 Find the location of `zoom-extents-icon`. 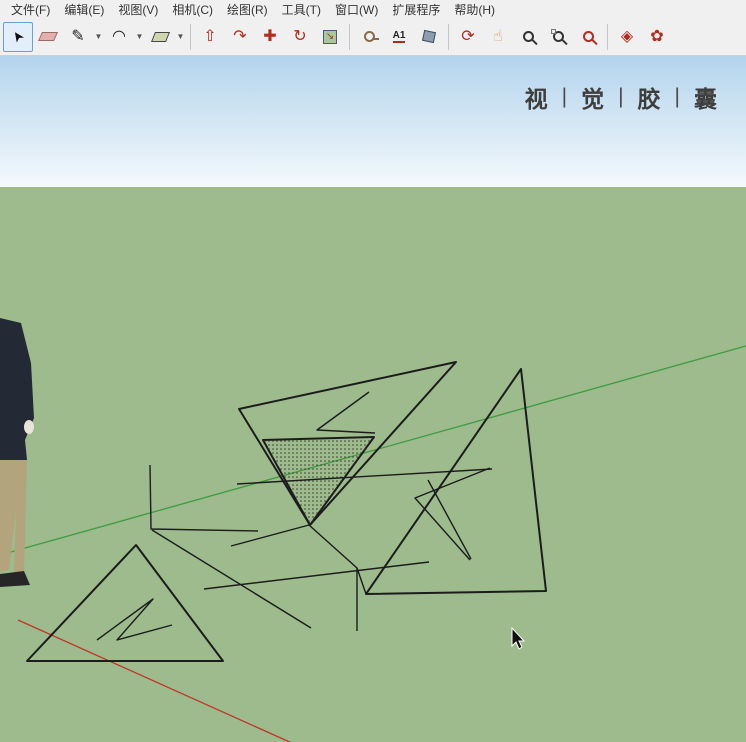

zoom-extents-icon is located at coordinates (588, 36).